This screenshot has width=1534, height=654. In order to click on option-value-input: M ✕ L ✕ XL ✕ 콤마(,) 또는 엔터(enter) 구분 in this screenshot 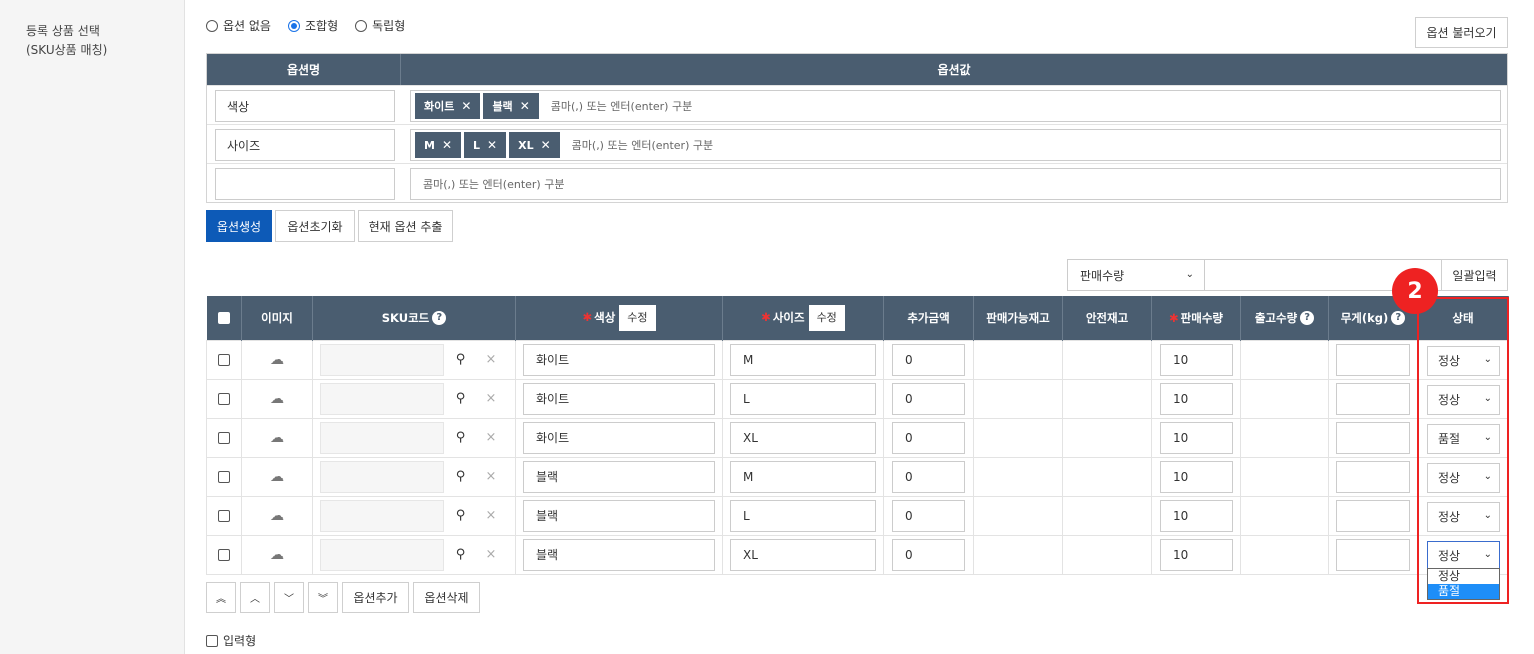, I will do `click(955, 145)`.